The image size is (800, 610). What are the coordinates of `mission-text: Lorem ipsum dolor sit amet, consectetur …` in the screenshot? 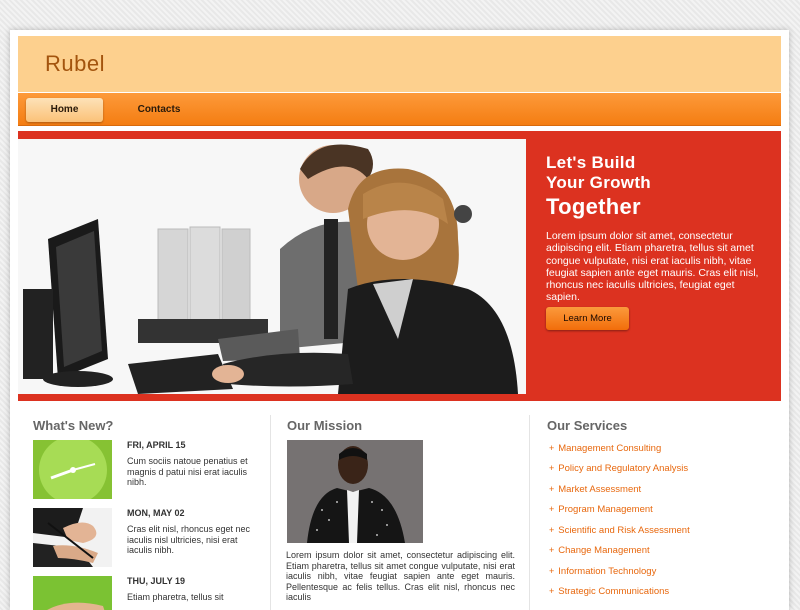 It's located at (400, 576).